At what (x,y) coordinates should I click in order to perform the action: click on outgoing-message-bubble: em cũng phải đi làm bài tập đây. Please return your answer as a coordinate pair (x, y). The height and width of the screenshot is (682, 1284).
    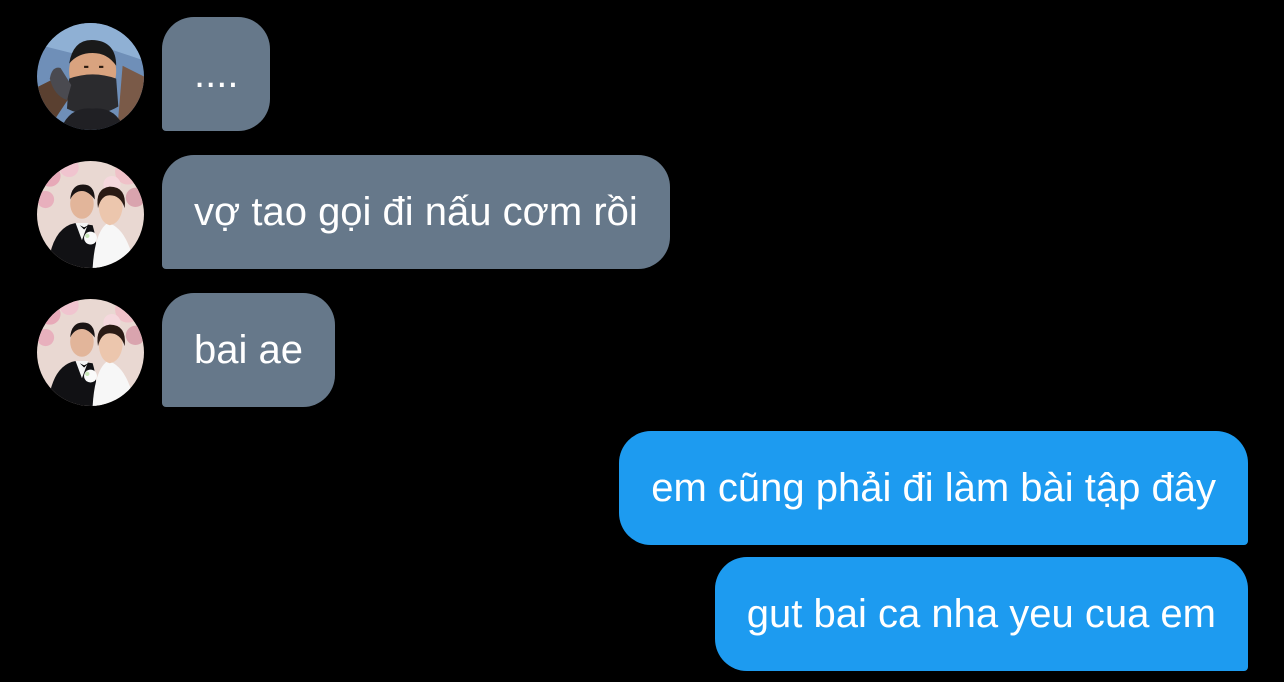
    Looking at the image, I should click on (933, 488).